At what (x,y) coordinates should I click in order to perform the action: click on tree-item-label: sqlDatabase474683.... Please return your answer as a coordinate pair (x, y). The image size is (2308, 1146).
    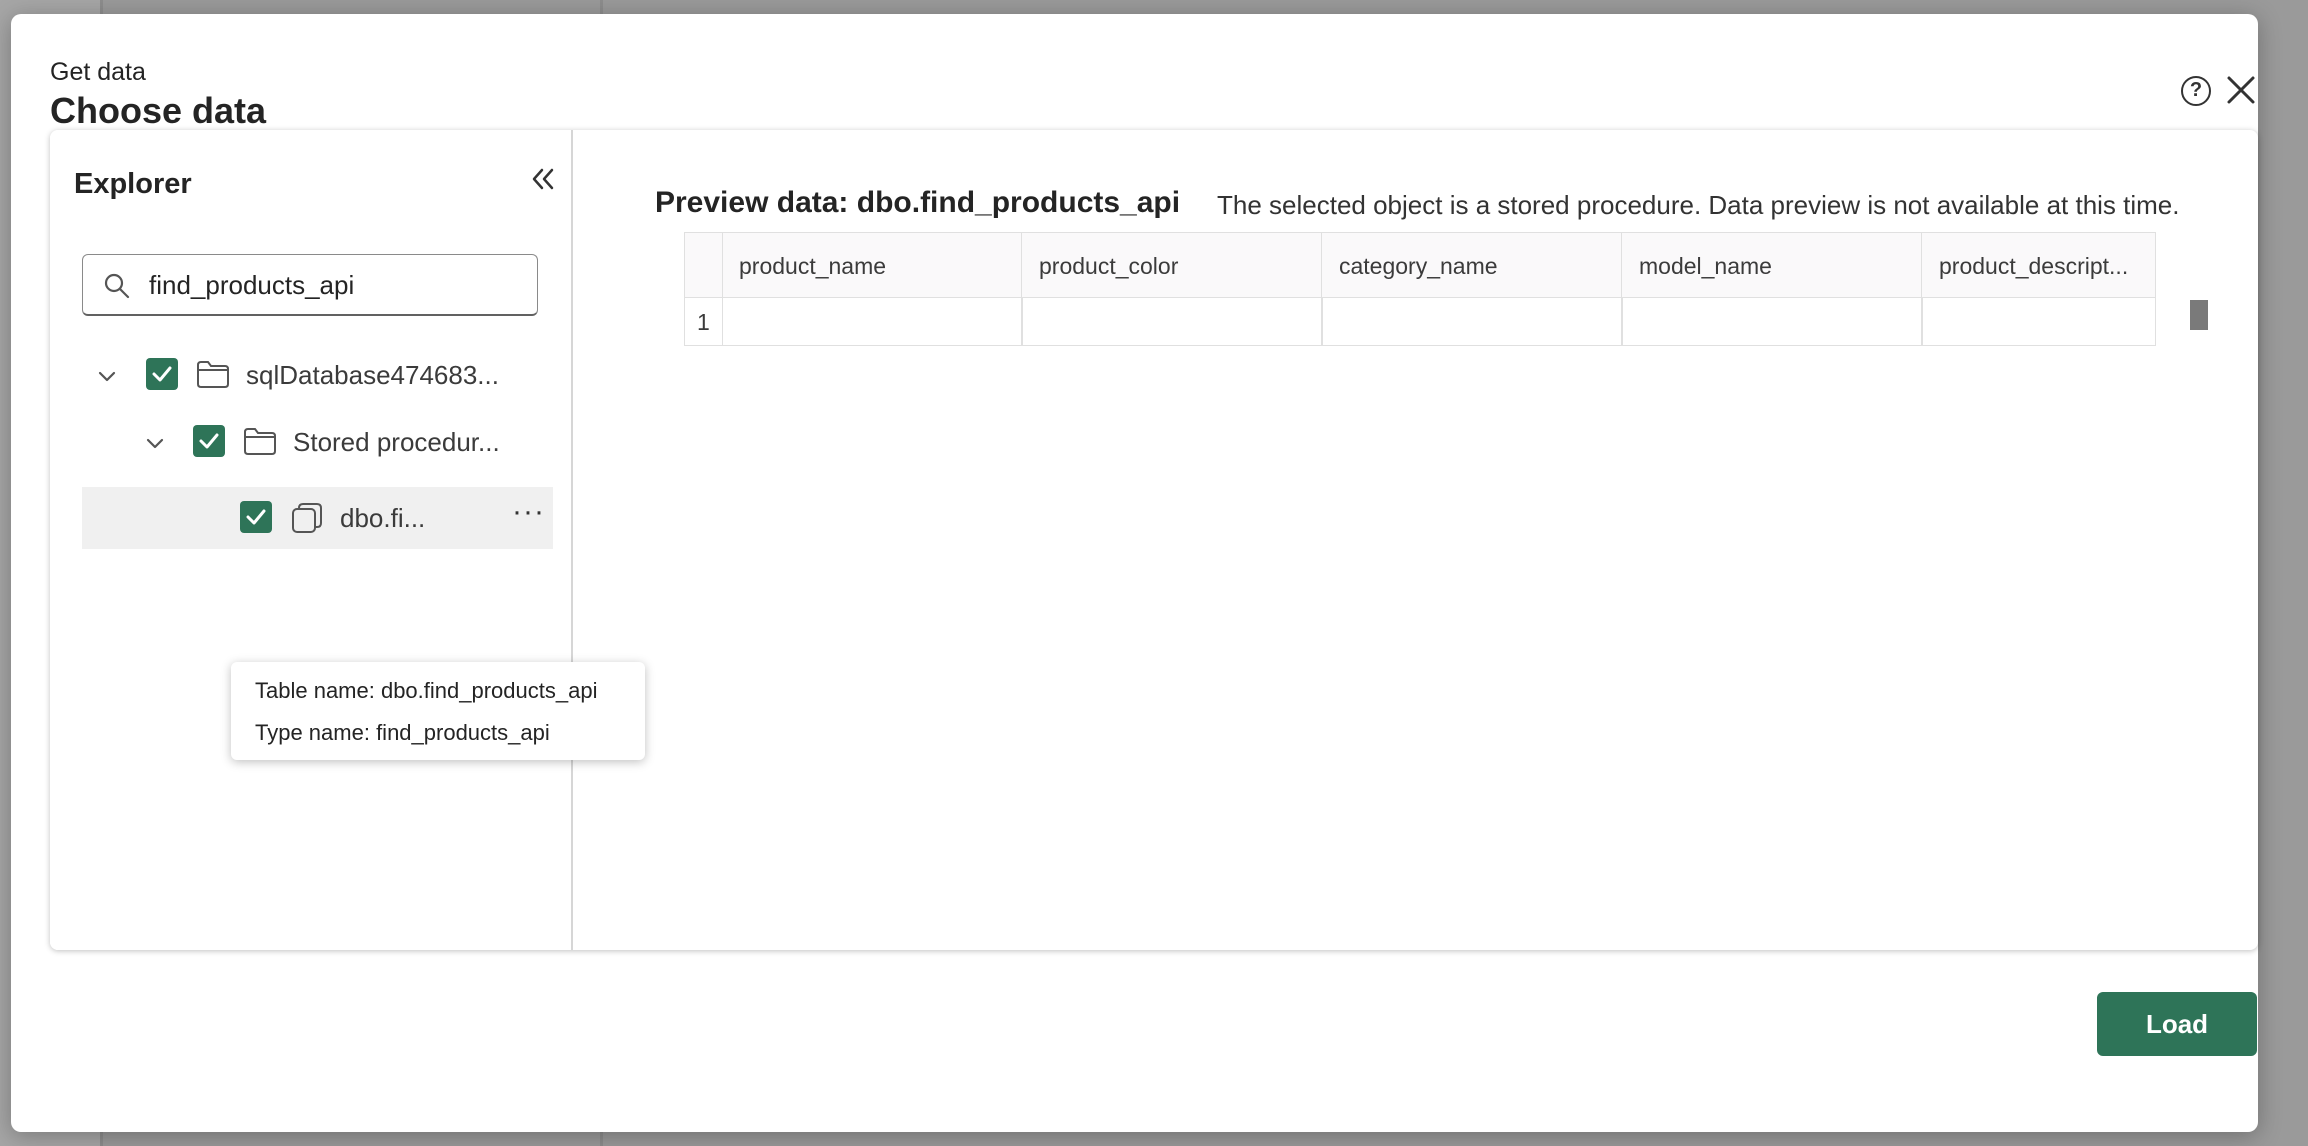
    Looking at the image, I should click on (372, 375).